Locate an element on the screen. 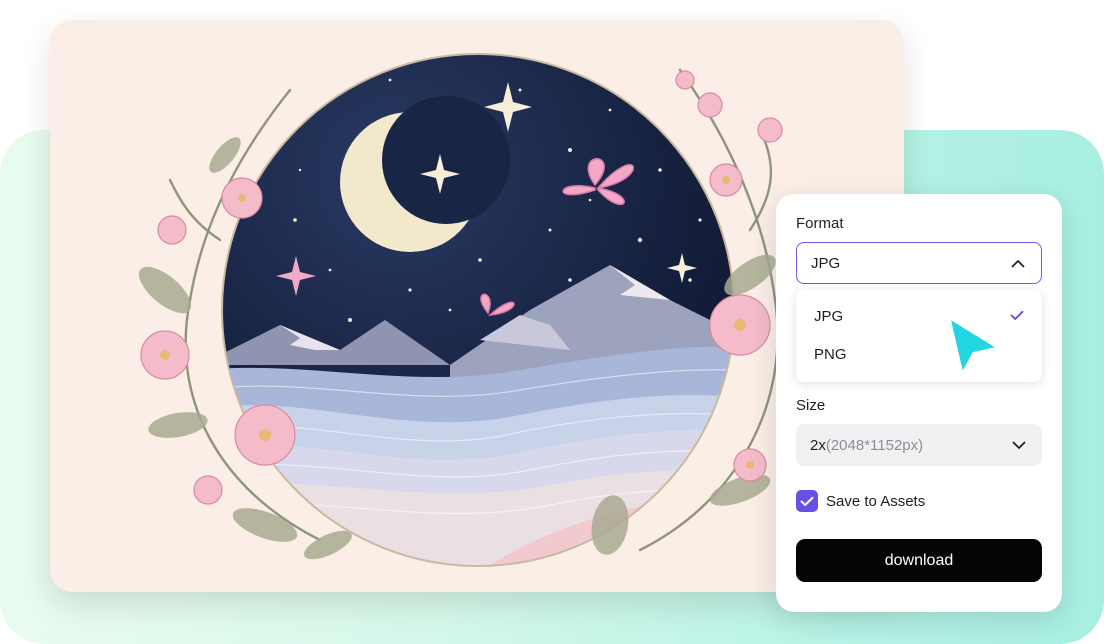  chevron-down-icon is located at coordinates (1019, 445).